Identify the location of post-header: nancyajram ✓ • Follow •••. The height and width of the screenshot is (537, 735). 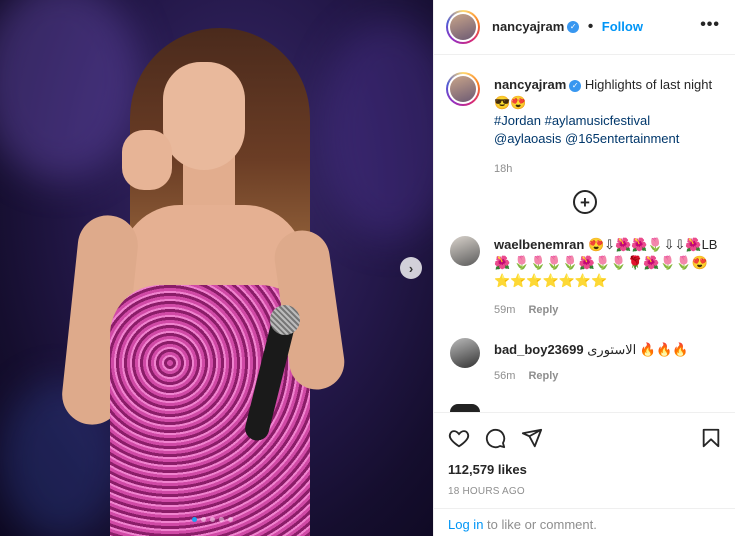
(584, 27).